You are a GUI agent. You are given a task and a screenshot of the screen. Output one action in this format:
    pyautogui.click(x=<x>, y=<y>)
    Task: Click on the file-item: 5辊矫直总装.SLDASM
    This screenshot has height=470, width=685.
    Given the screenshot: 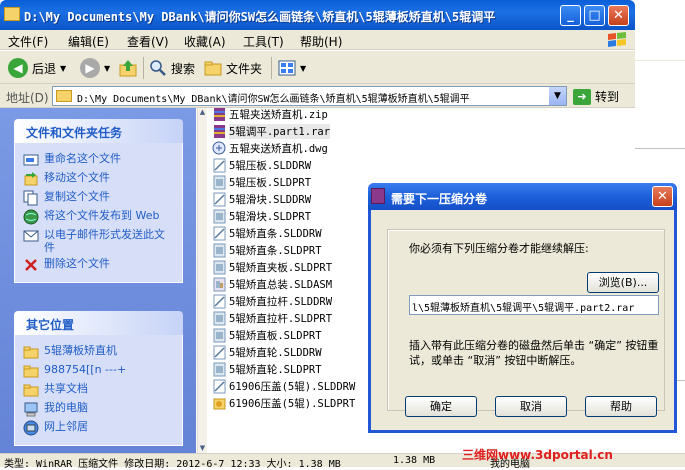 What is the action you would take?
    pyautogui.click(x=272, y=284)
    